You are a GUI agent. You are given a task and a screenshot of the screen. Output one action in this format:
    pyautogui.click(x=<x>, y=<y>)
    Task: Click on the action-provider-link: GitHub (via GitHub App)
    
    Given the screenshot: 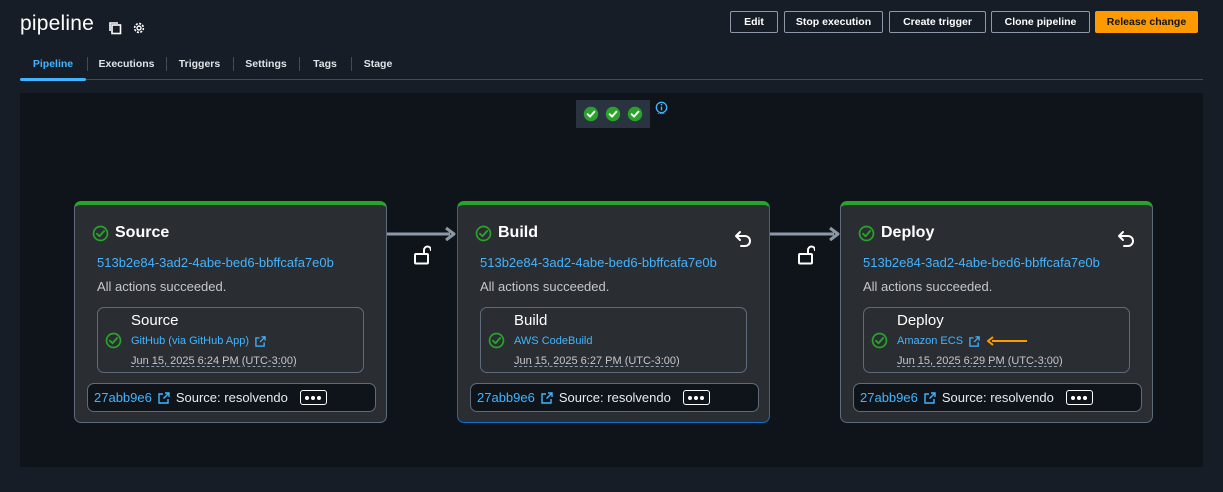 What is the action you would take?
    pyautogui.click(x=198, y=341)
    